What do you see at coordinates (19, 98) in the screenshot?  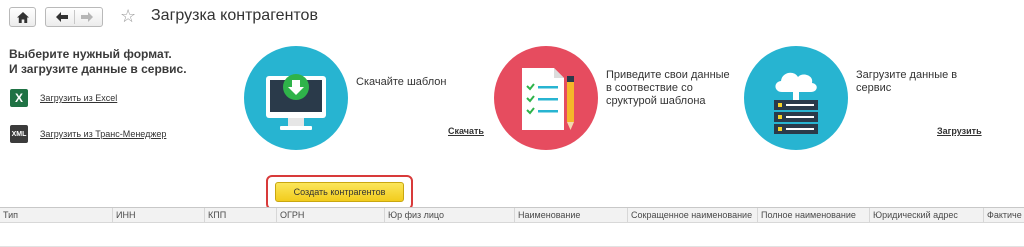 I see `excel-icon: X` at bounding box center [19, 98].